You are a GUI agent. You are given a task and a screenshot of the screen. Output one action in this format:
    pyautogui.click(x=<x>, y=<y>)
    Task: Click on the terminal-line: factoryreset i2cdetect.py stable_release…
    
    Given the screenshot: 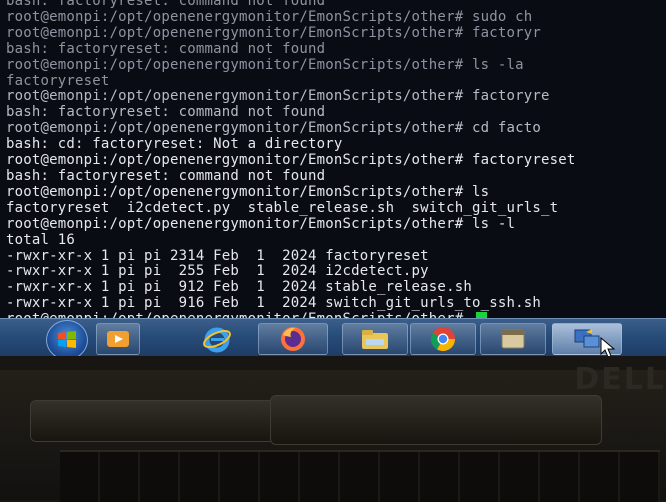 What is the action you would take?
    pyautogui.click(x=282, y=207)
    